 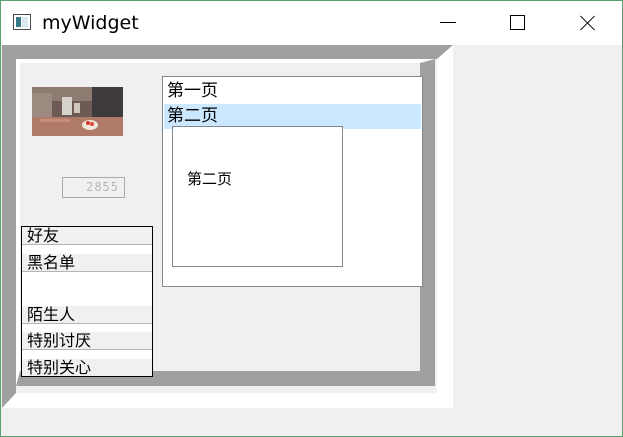 I want to click on maximize-button, so click(x=518, y=23).